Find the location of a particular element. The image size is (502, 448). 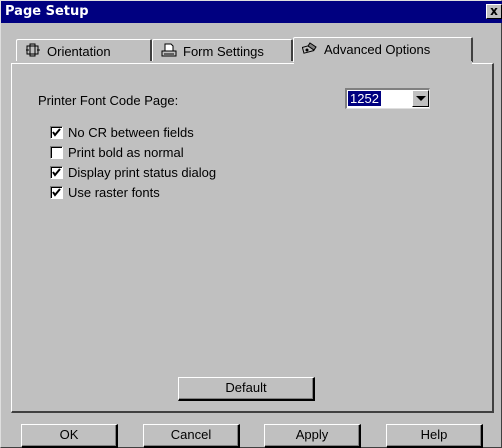

orientation-icon is located at coordinates (33, 51).